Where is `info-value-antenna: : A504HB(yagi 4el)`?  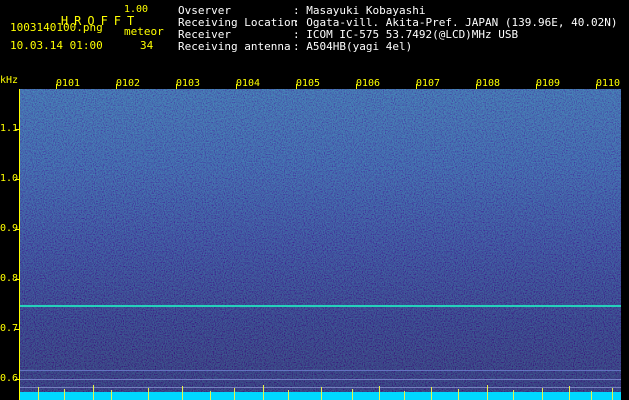
info-value-antenna: : A504HB(yagi 4el) is located at coordinates (353, 46).